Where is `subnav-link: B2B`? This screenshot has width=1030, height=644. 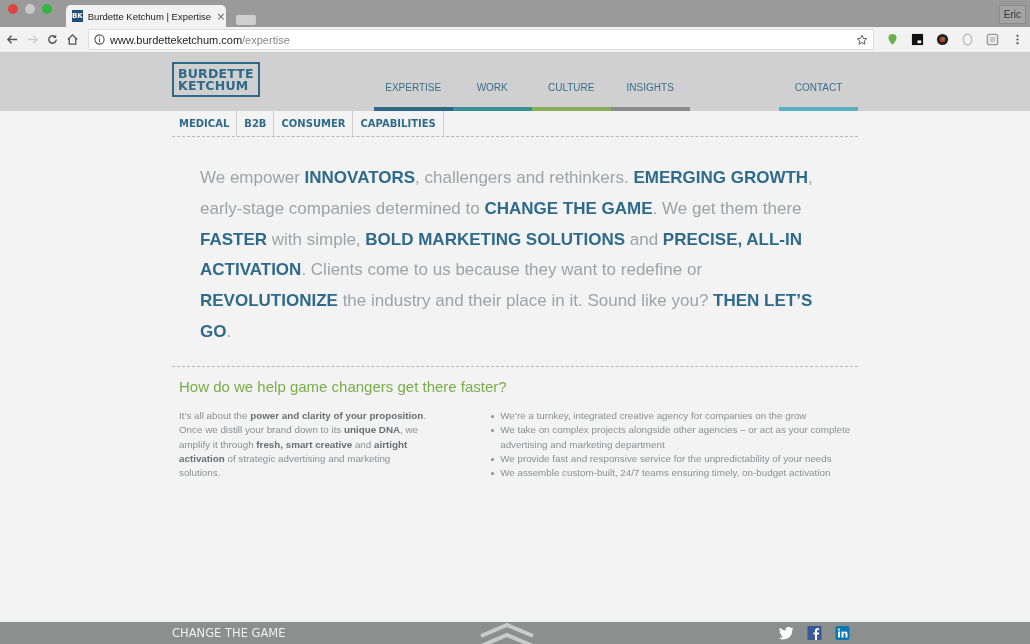
subnav-link: B2B is located at coordinates (256, 123).